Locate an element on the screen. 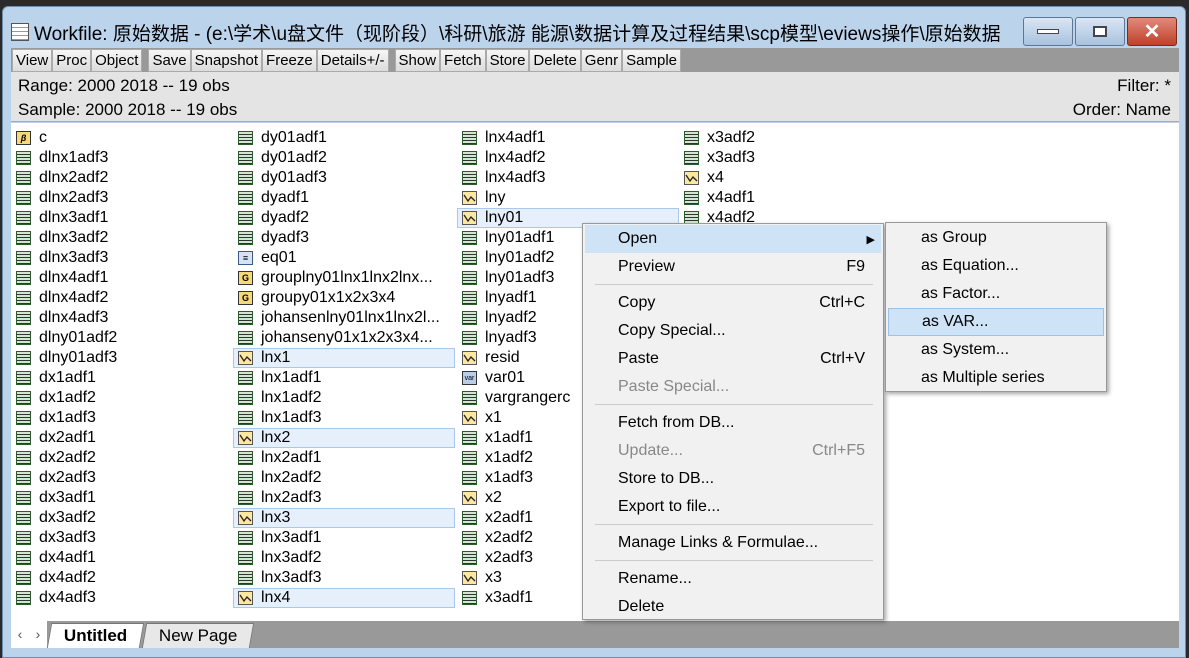  list-item: dx3adf2 is located at coordinates (122, 518).